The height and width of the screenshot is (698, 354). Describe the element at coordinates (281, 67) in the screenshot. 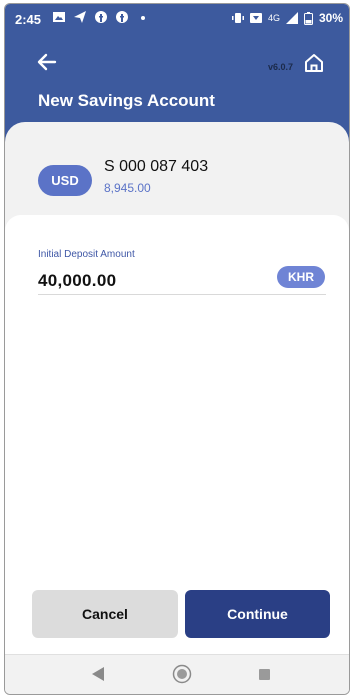

I see `app-version: v6.0.7` at that location.